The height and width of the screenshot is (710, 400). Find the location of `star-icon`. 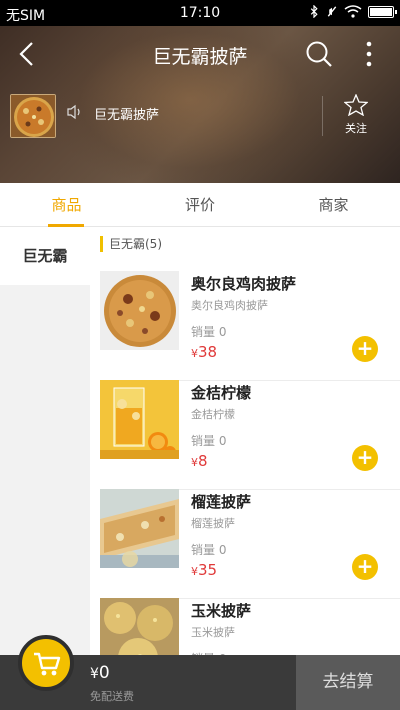

star-icon is located at coordinates (356, 105).